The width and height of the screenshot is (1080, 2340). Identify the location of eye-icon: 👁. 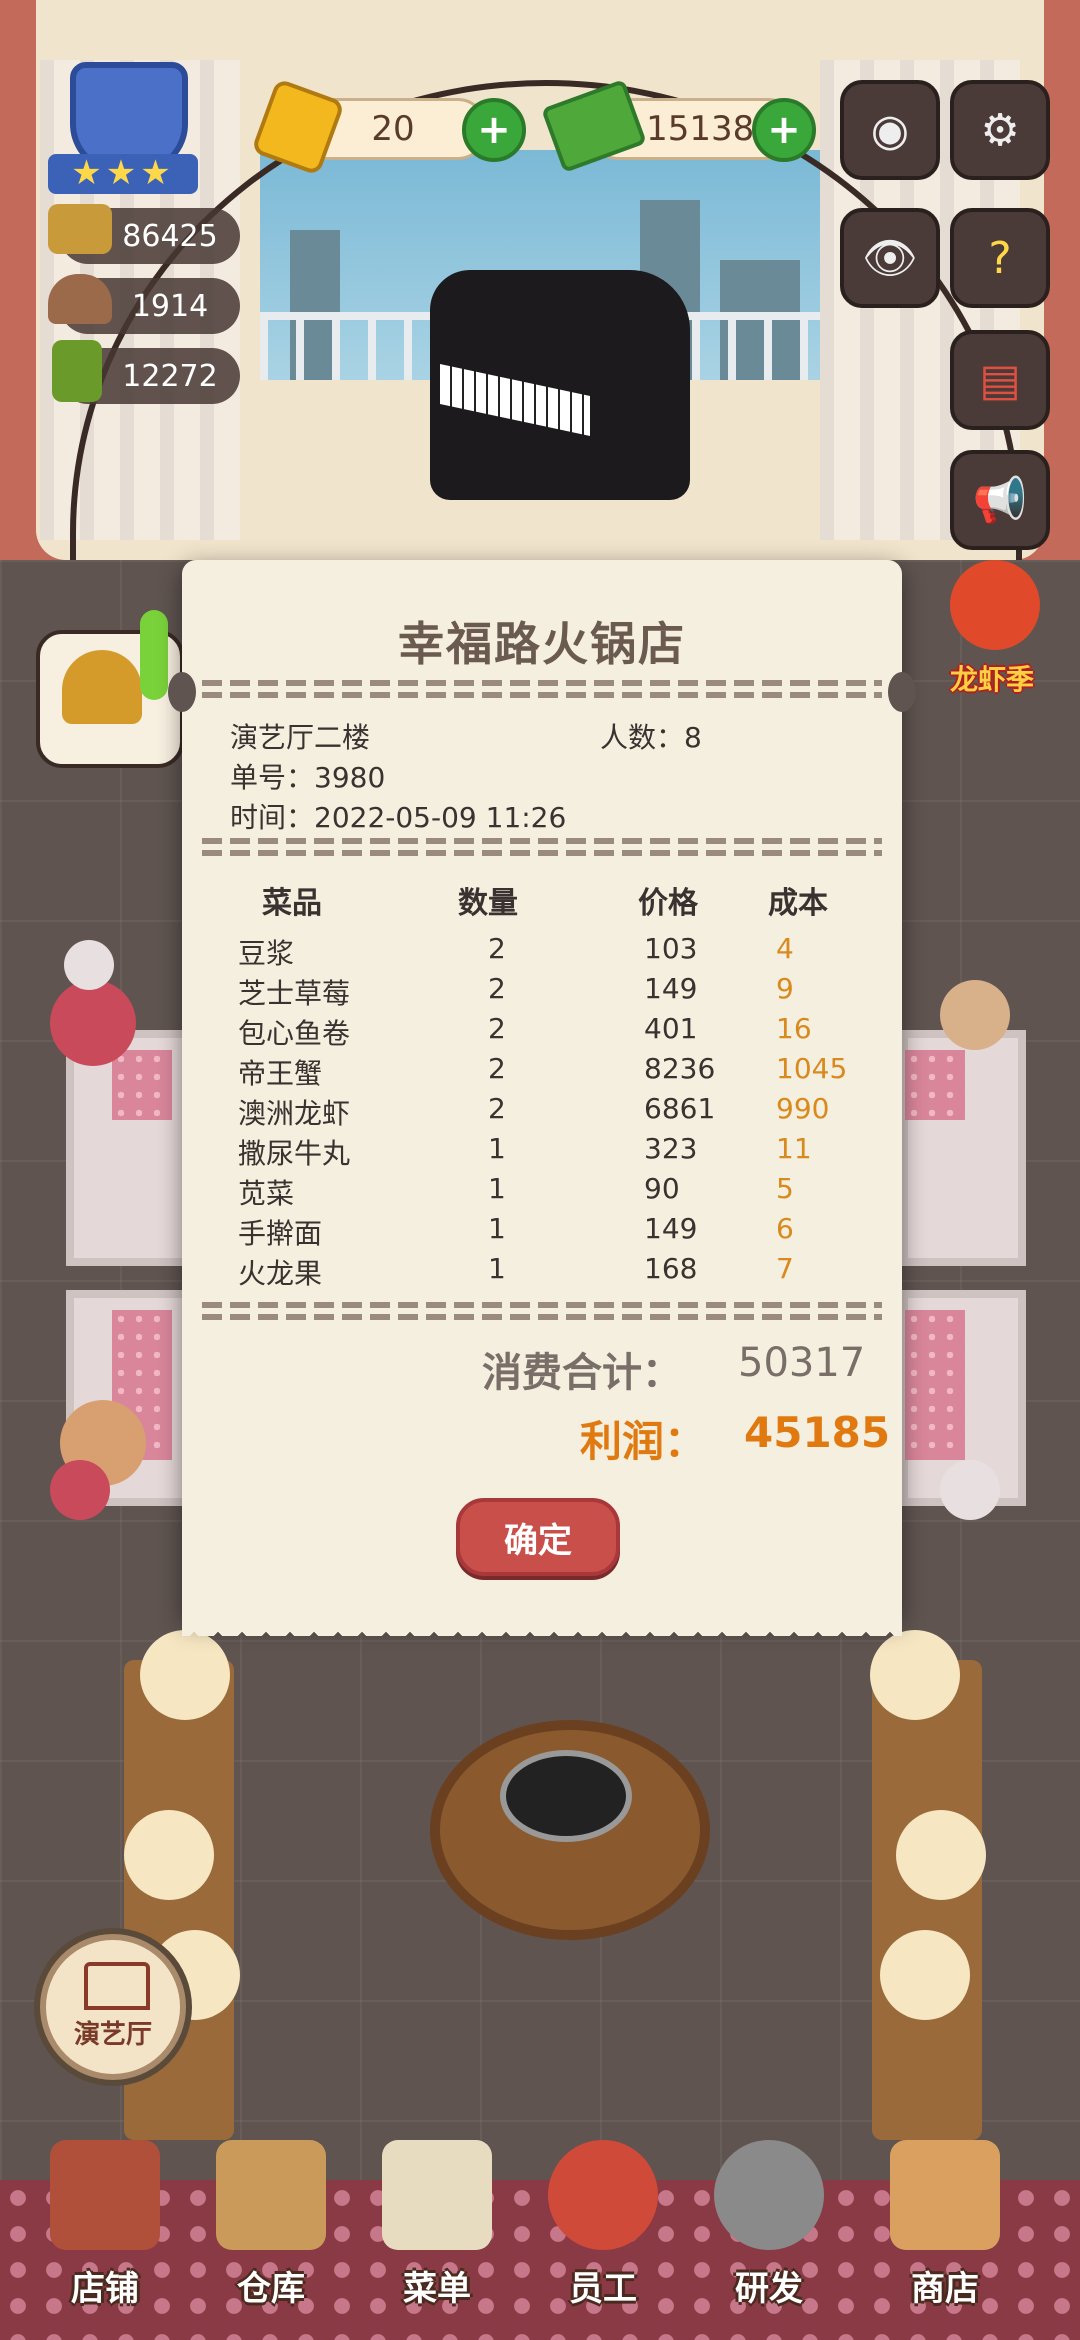
(890, 258).